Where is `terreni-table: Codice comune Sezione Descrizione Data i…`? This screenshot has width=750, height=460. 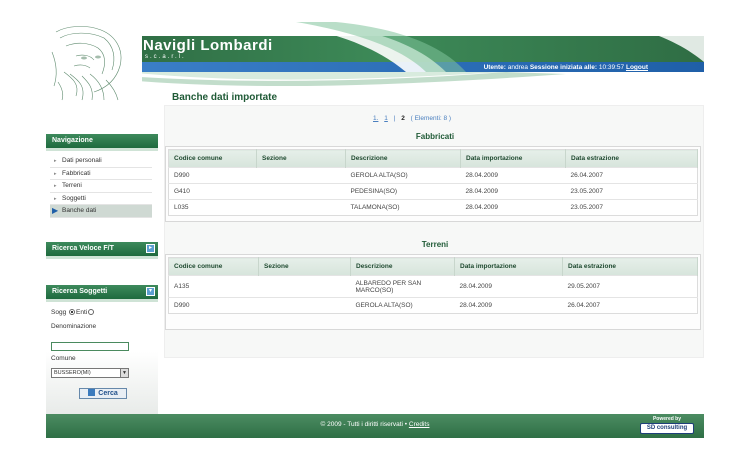
terreni-table: Codice comune Sezione Descrizione Data i… is located at coordinates (433, 285).